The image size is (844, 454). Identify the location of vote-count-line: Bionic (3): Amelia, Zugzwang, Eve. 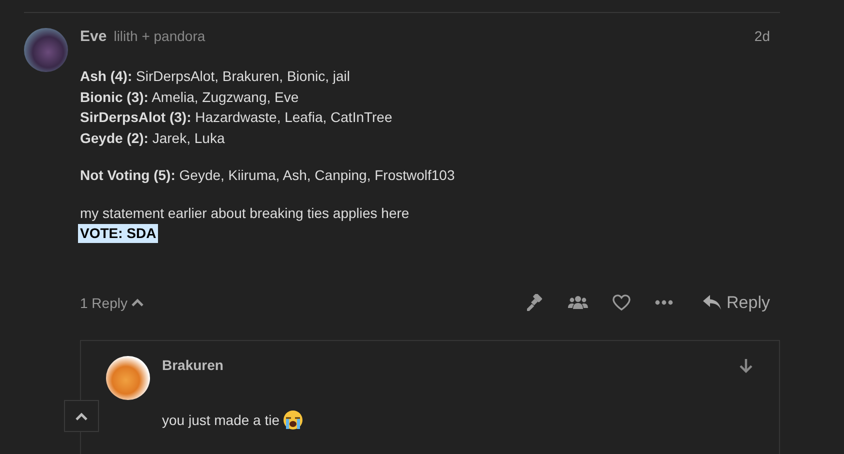
(190, 97).